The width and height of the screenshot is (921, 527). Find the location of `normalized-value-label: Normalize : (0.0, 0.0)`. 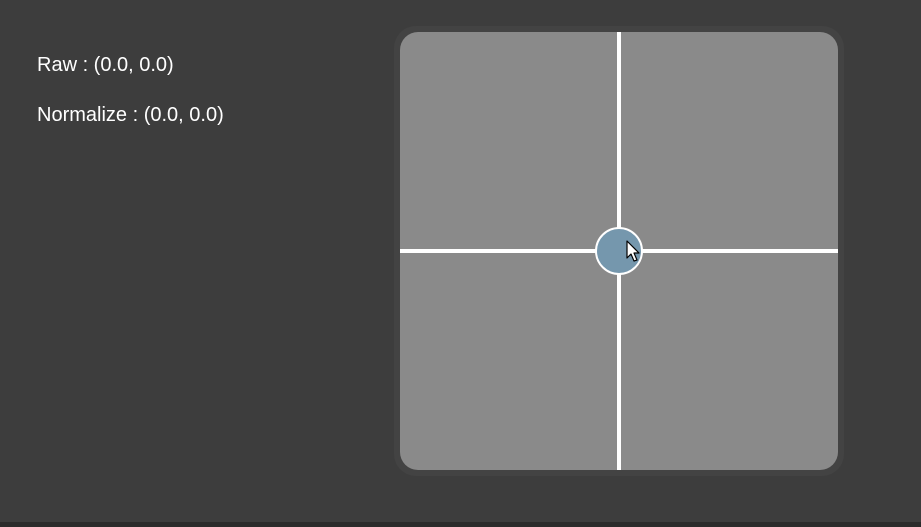

normalized-value-label: Normalize : (0.0, 0.0) is located at coordinates (130, 115).